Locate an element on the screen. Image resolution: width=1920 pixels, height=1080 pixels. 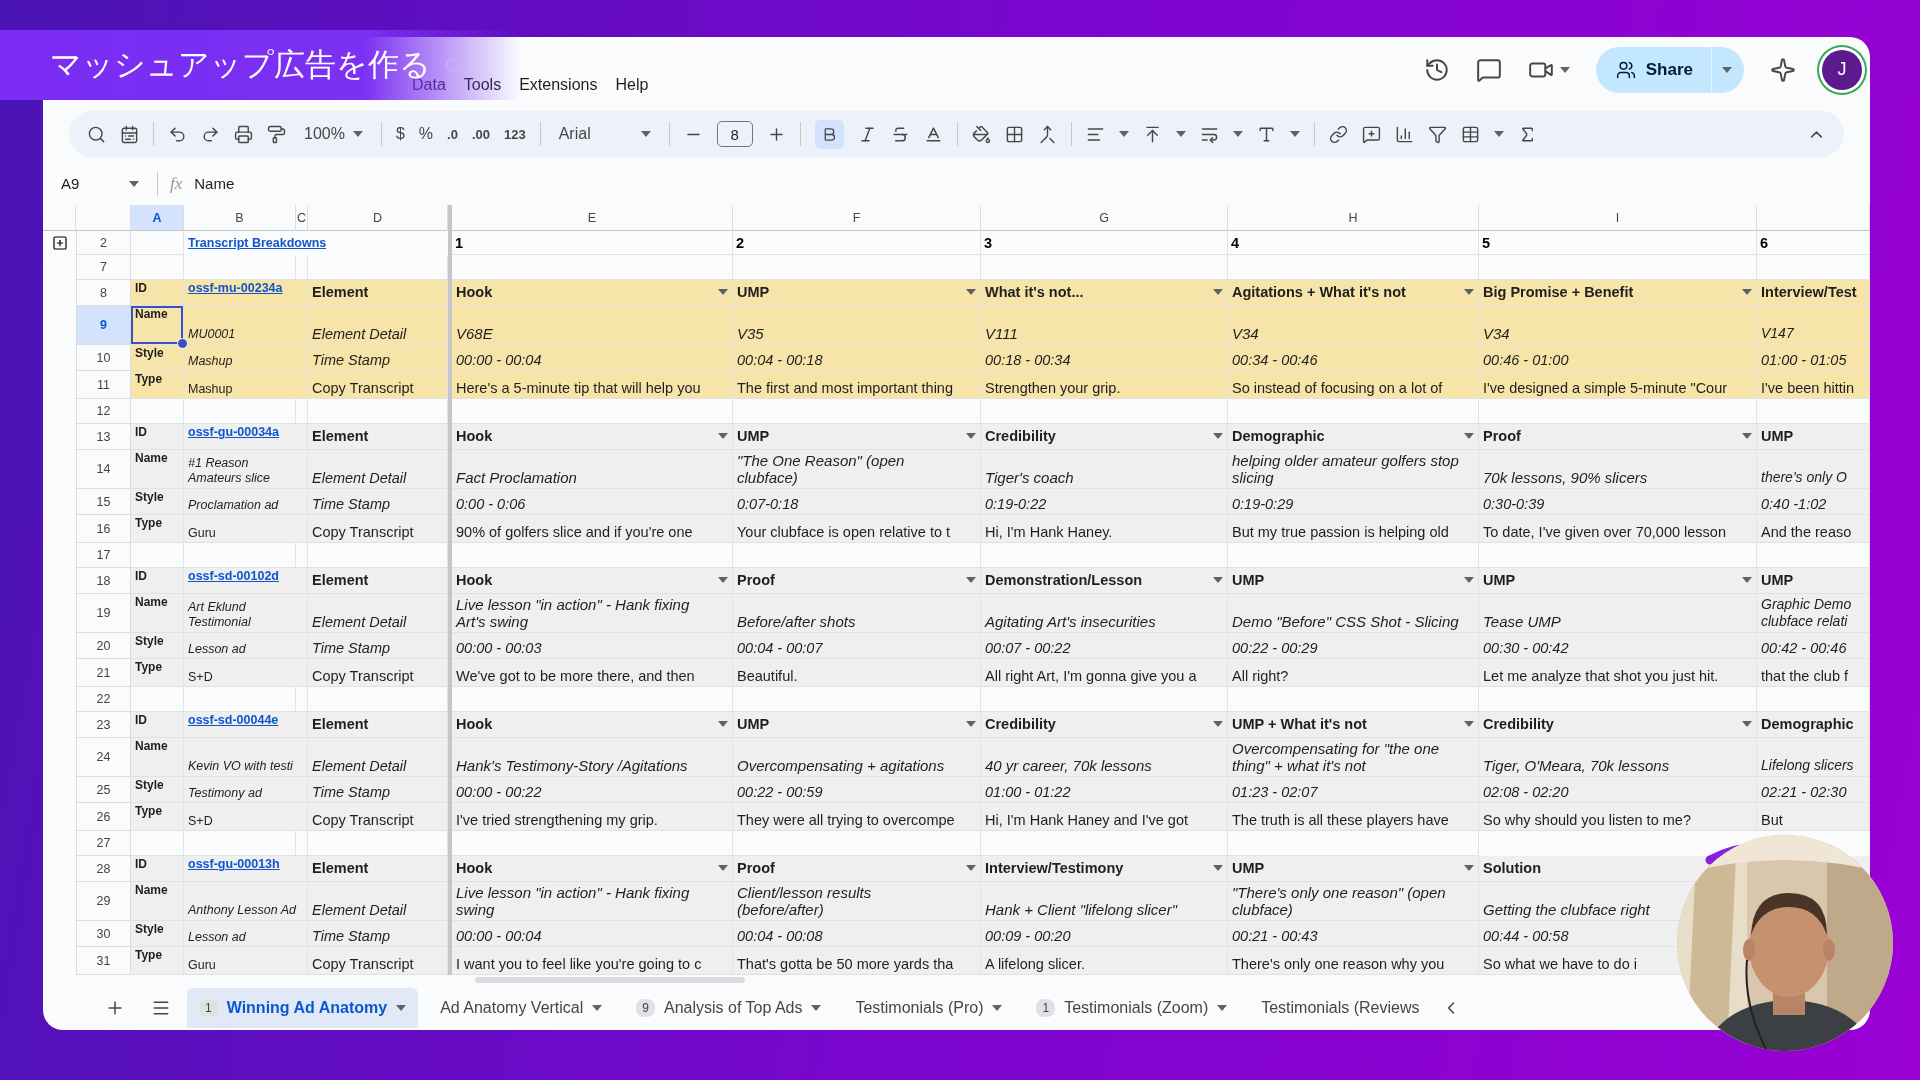
row-header: 29 is located at coordinates (103, 901).